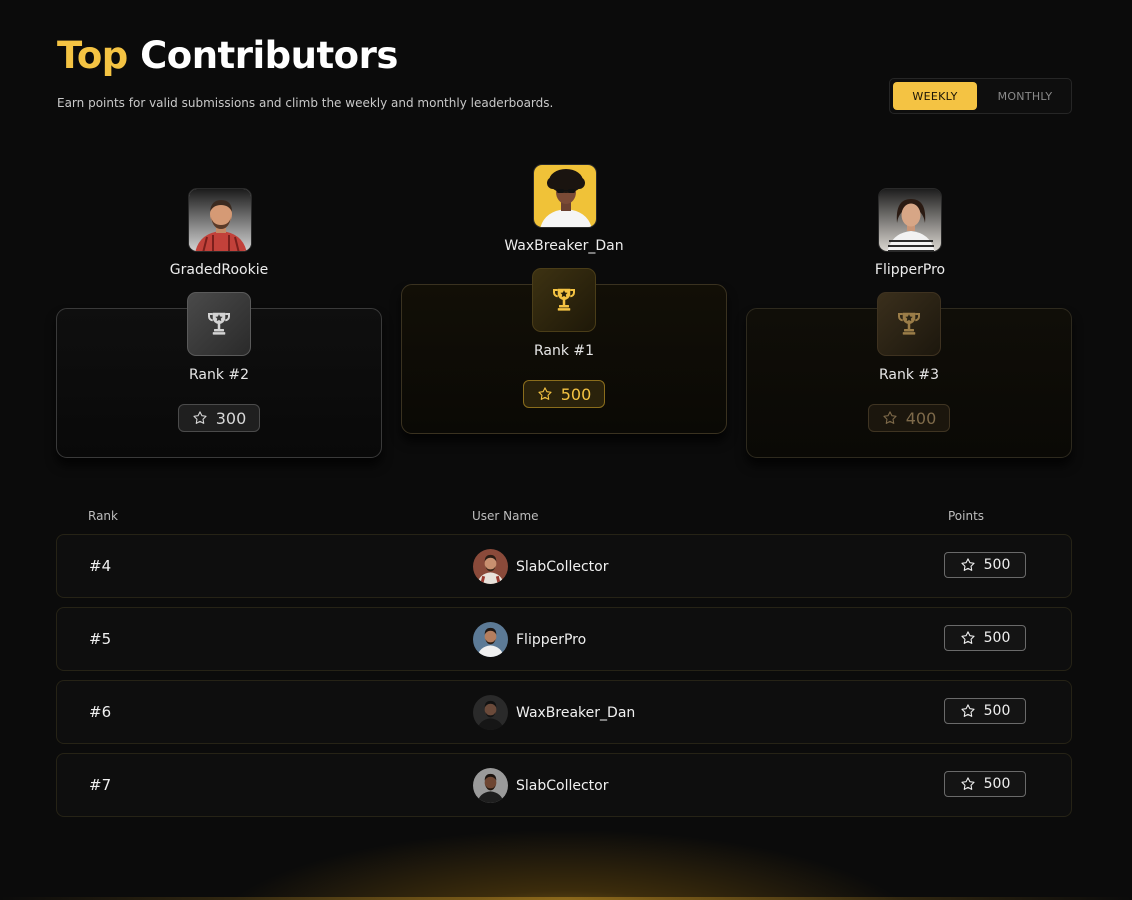  Describe the element at coordinates (564, 351) in the screenshot. I see `rank-label-first: Rank #1` at that location.